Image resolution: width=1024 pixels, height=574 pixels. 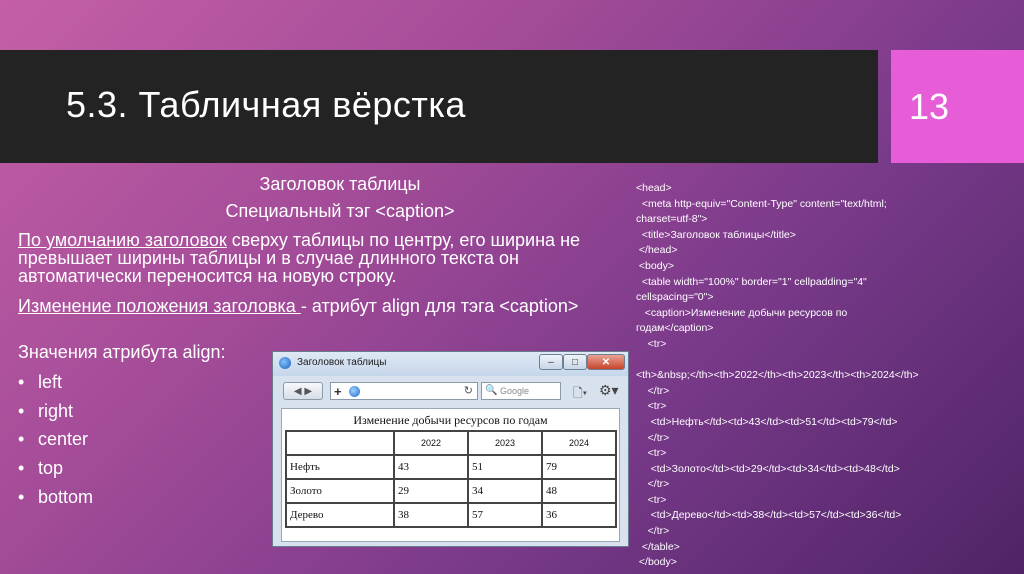 I want to click on header-cell: 2023, so click(x=505, y=443).